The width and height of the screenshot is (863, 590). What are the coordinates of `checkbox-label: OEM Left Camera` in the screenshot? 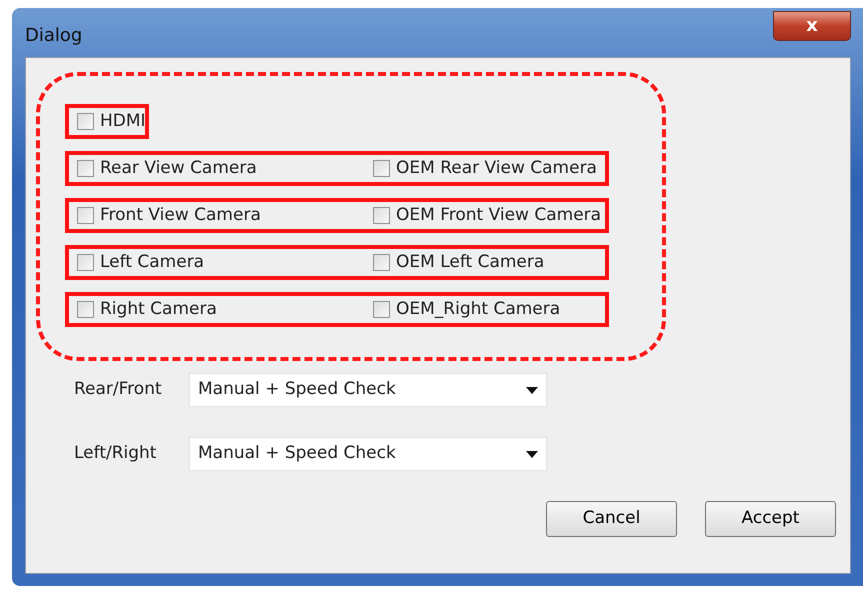 It's located at (470, 263).